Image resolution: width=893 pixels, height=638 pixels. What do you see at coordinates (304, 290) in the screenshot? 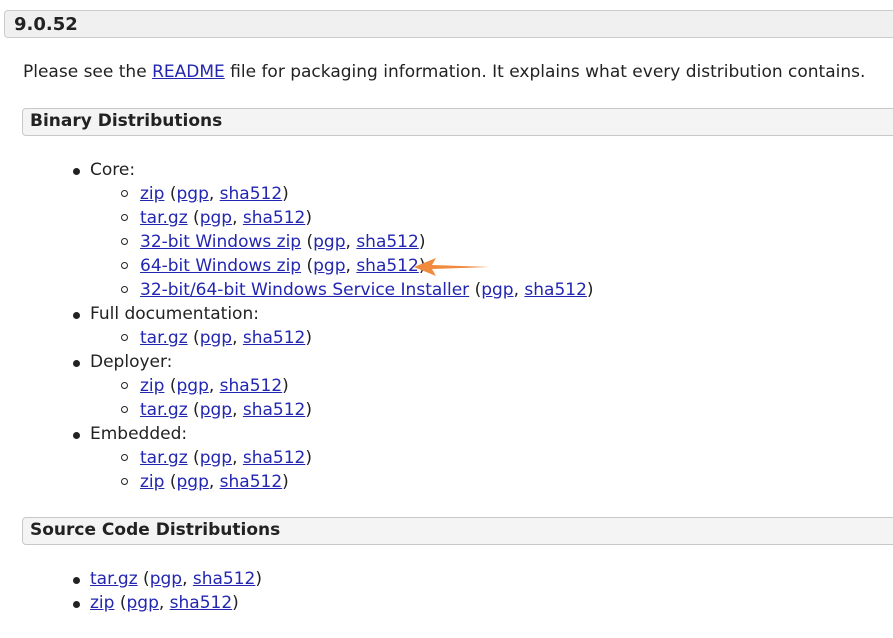
I see `download-link: 32-bit/64-bit Windows Service Installer` at bounding box center [304, 290].